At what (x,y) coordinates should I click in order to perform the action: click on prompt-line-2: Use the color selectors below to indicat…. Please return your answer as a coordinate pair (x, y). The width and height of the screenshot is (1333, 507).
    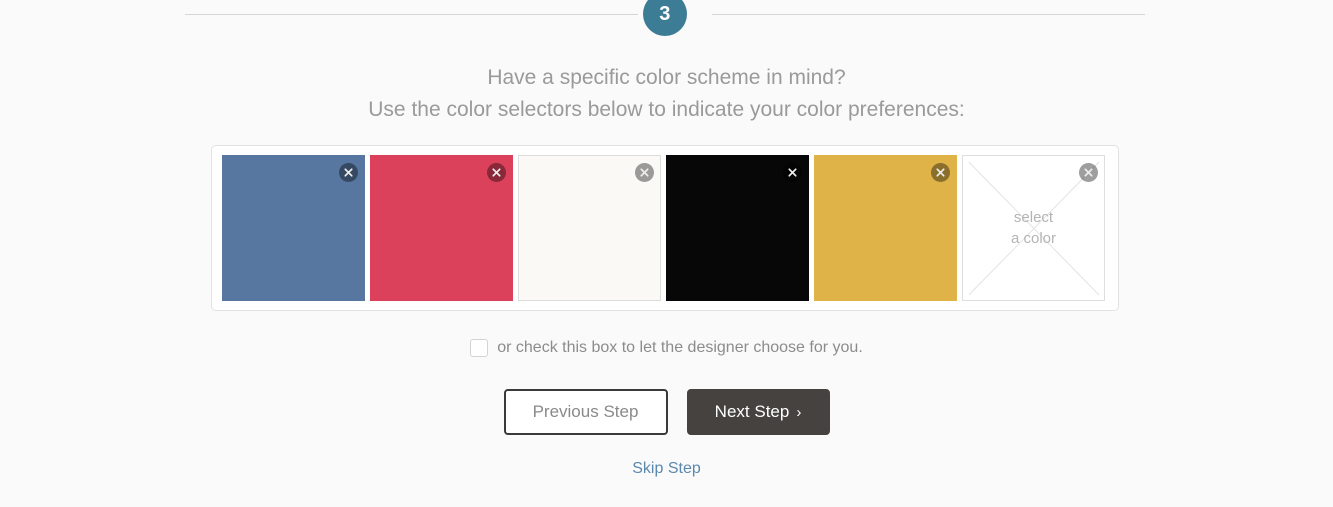
    Looking at the image, I should click on (666, 109).